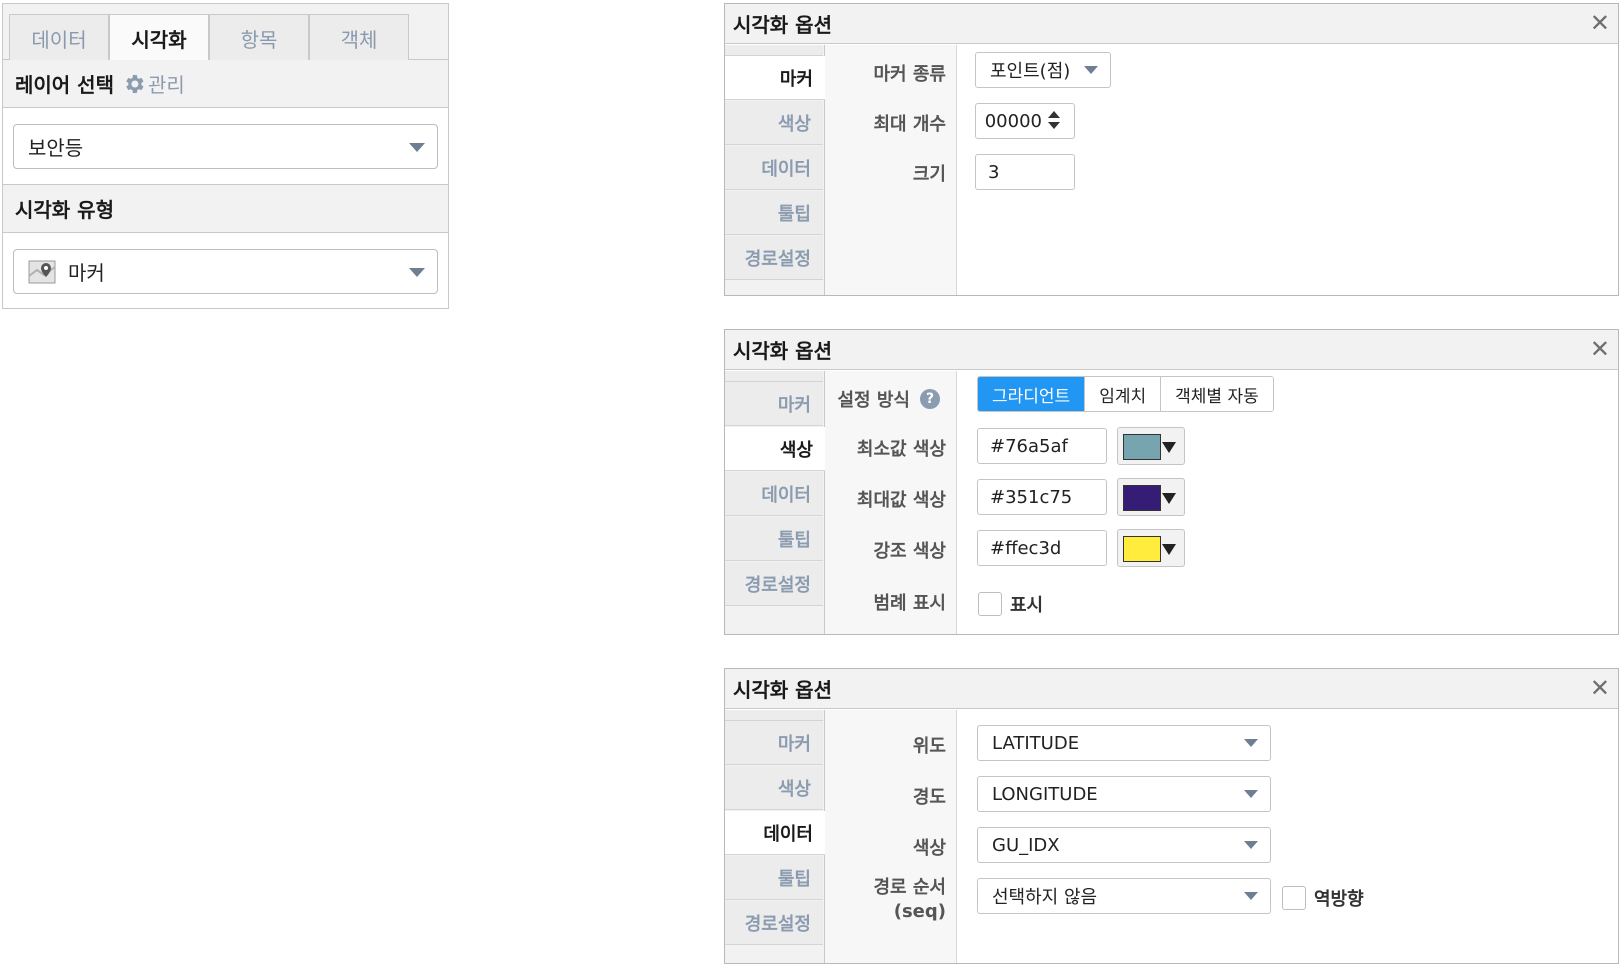  Describe the element at coordinates (1031, 497) in the screenshot. I see `max-color-value: #351c75` at that location.